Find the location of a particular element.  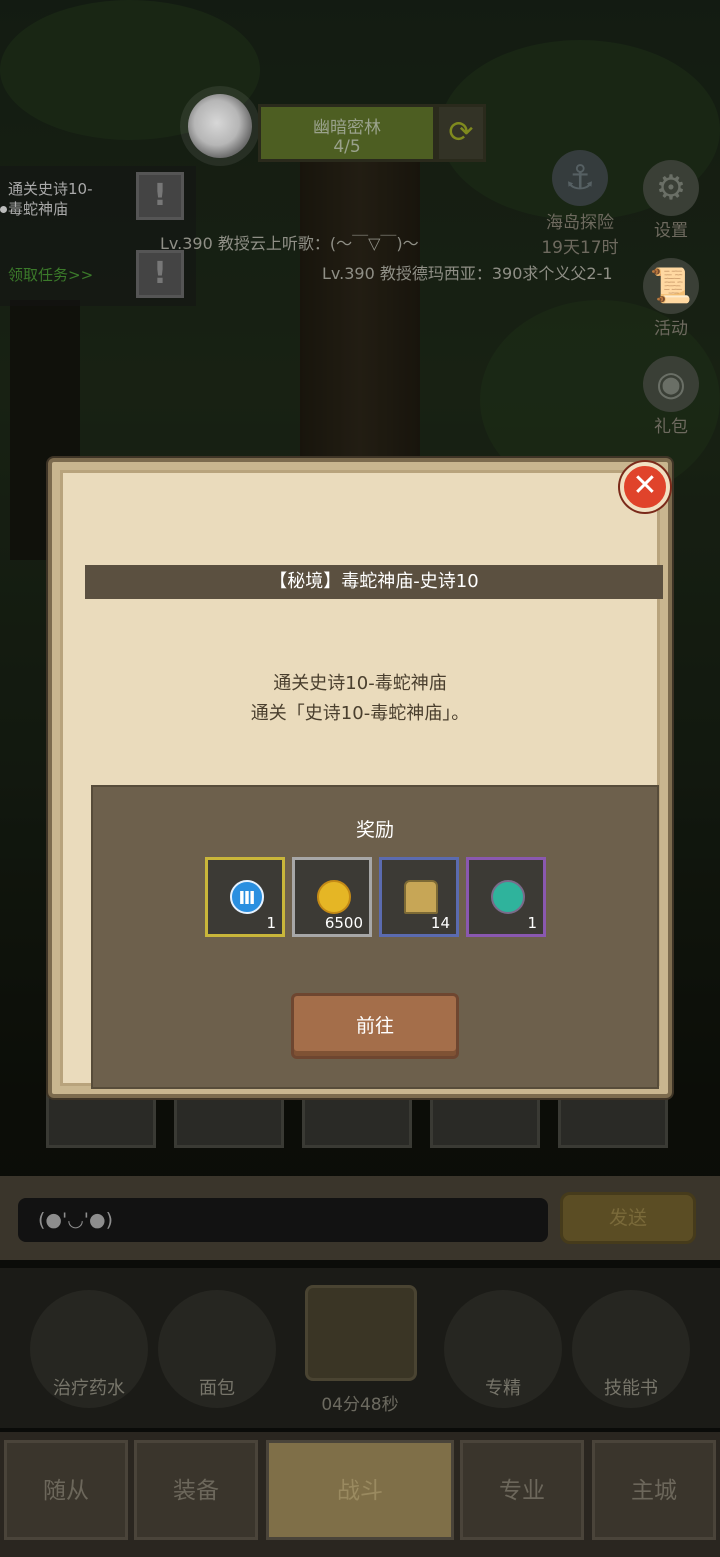

dialog-title: 【秘境】毒蛇神庙-史诗10 is located at coordinates (374, 582).